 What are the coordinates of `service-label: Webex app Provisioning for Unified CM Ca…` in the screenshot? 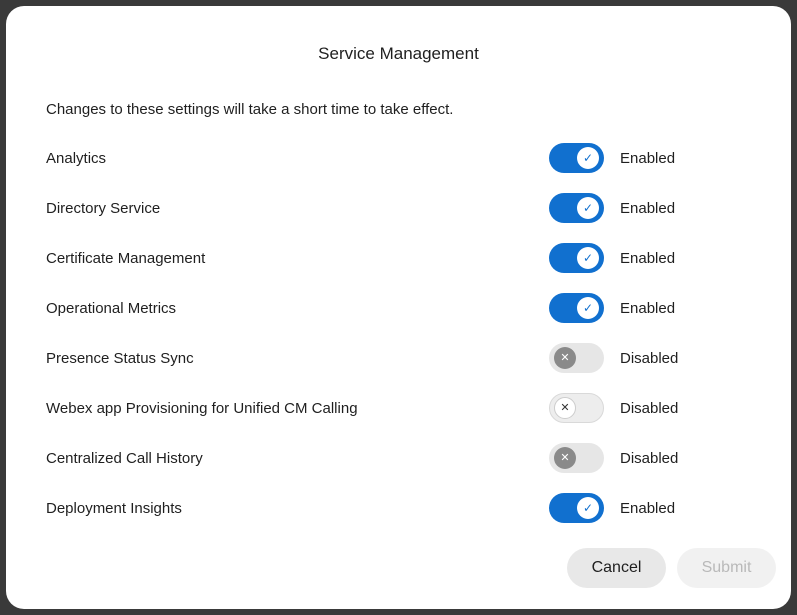 It's located at (202, 408).